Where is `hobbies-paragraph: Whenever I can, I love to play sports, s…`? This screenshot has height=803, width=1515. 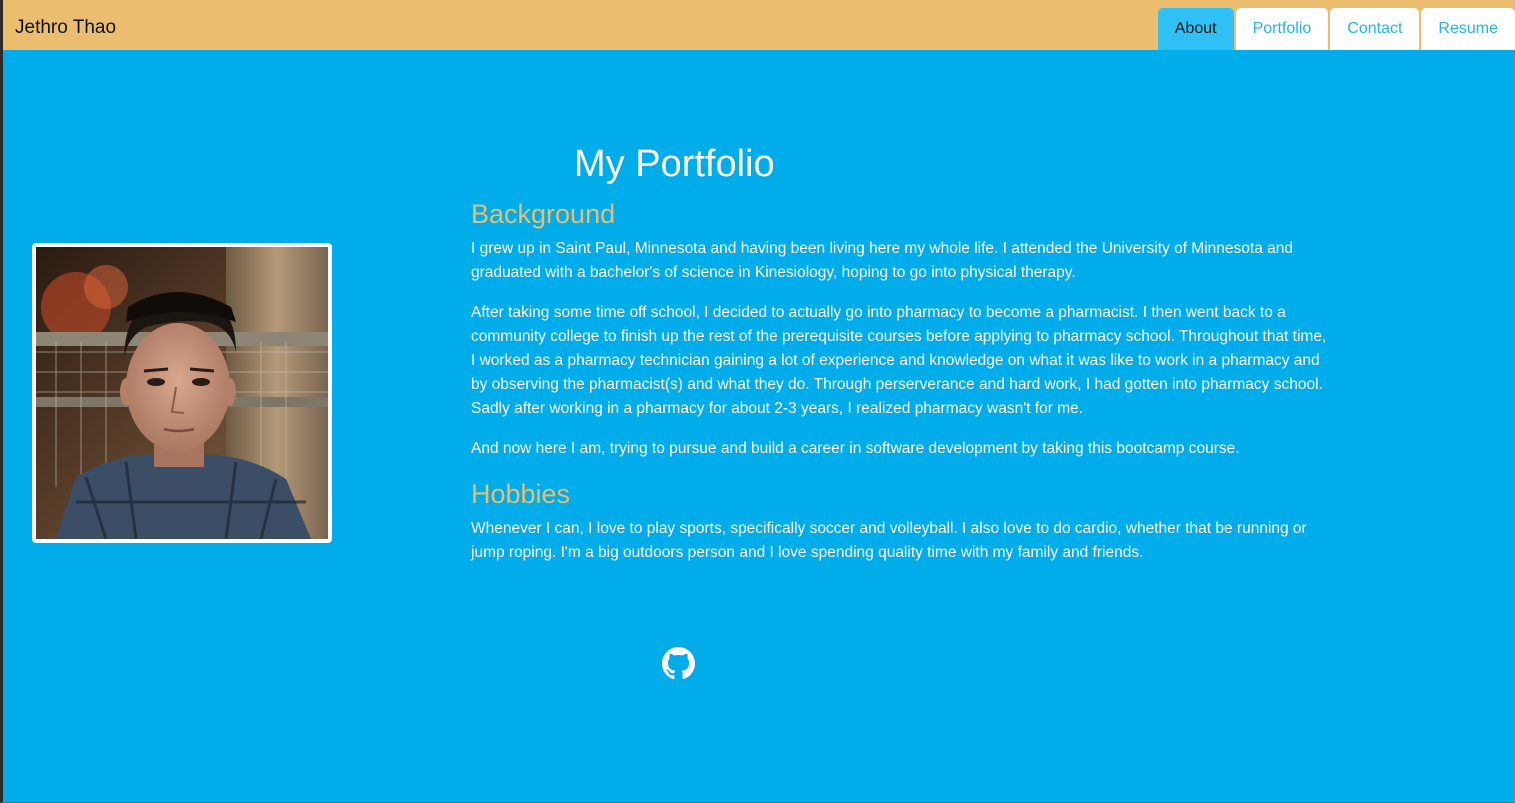 hobbies-paragraph: Whenever I can, I love to play sports, s… is located at coordinates (889, 540).